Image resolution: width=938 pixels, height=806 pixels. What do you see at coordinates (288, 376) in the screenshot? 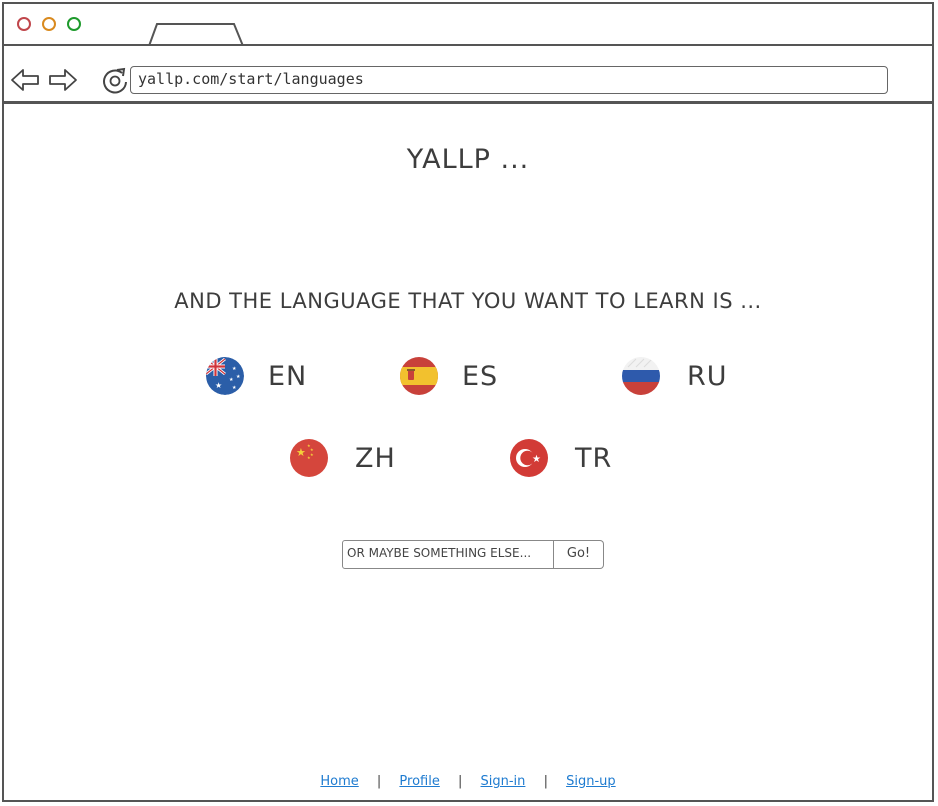
I see `language-code: EN` at bounding box center [288, 376].